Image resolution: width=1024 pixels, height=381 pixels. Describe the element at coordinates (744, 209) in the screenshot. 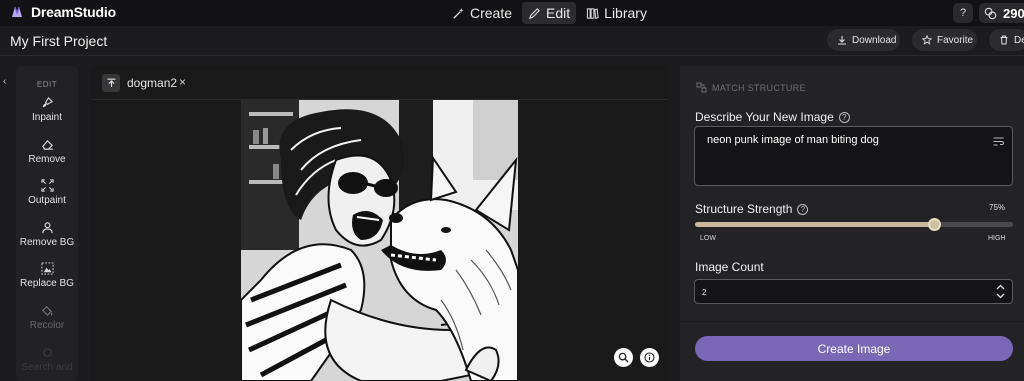

I see `strength-label-text: Structure Strength` at that location.